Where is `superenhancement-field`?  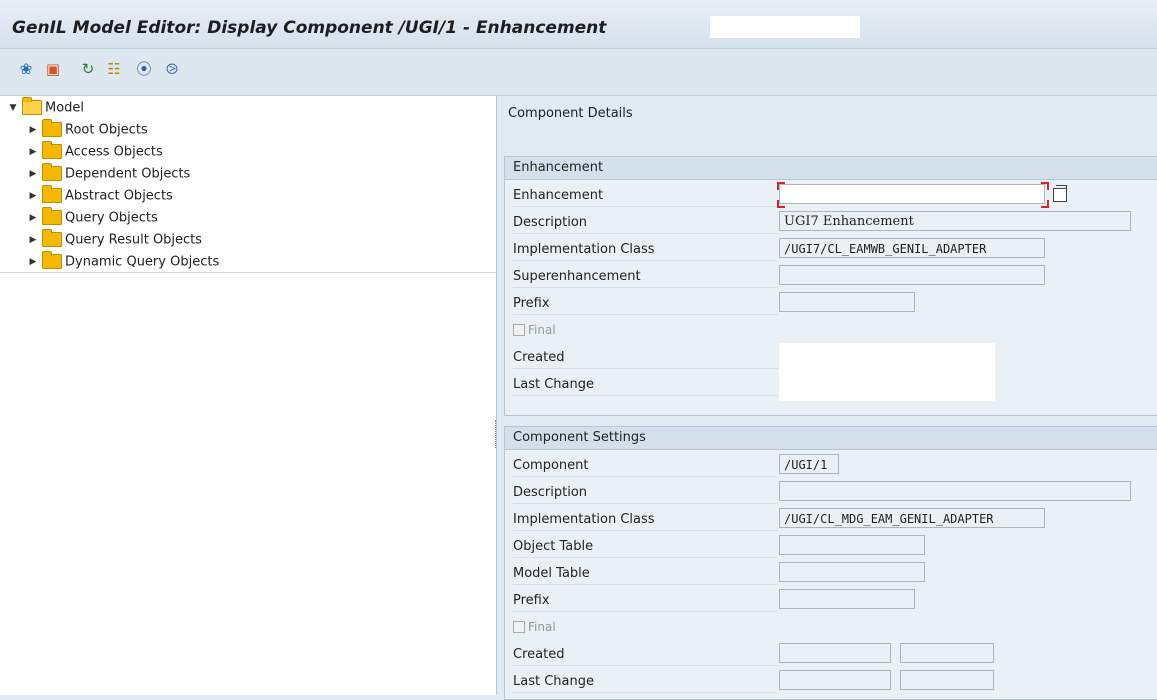 superenhancement-field is located at coordinates (912, 275).